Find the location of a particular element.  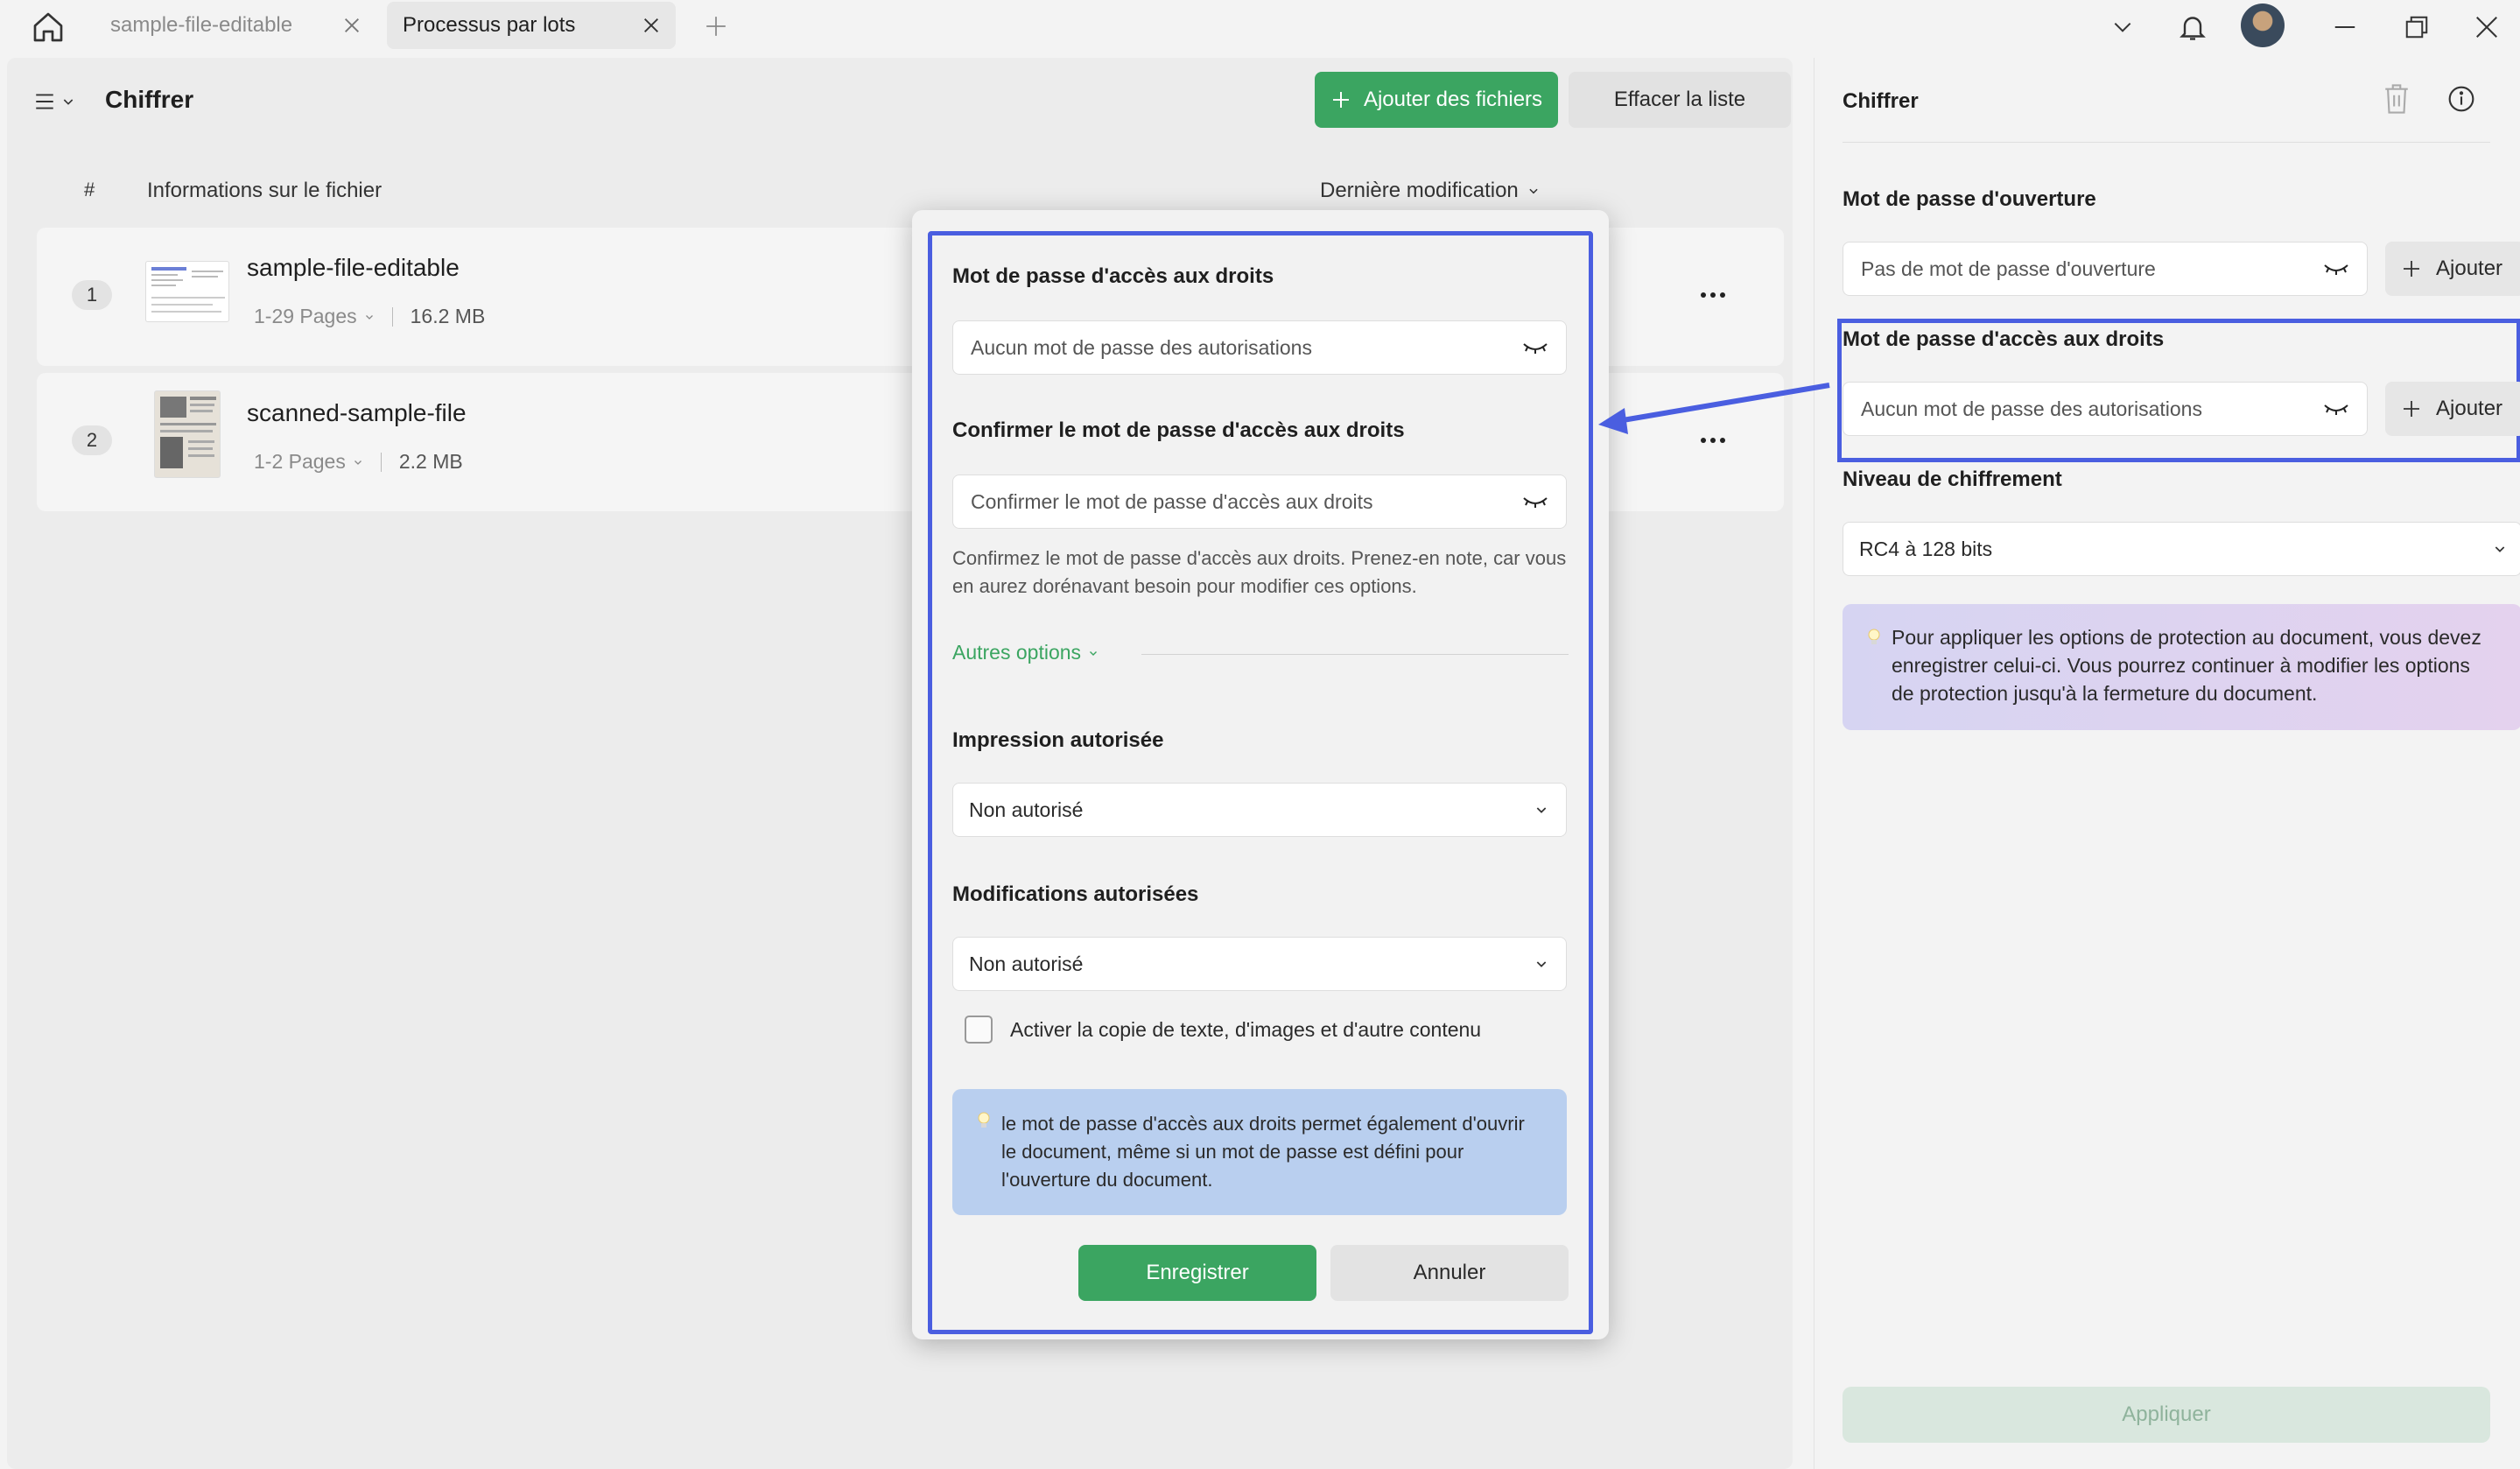

encryption-level-value: RC4 à 128 bits is located at coordinates (1926, 548).